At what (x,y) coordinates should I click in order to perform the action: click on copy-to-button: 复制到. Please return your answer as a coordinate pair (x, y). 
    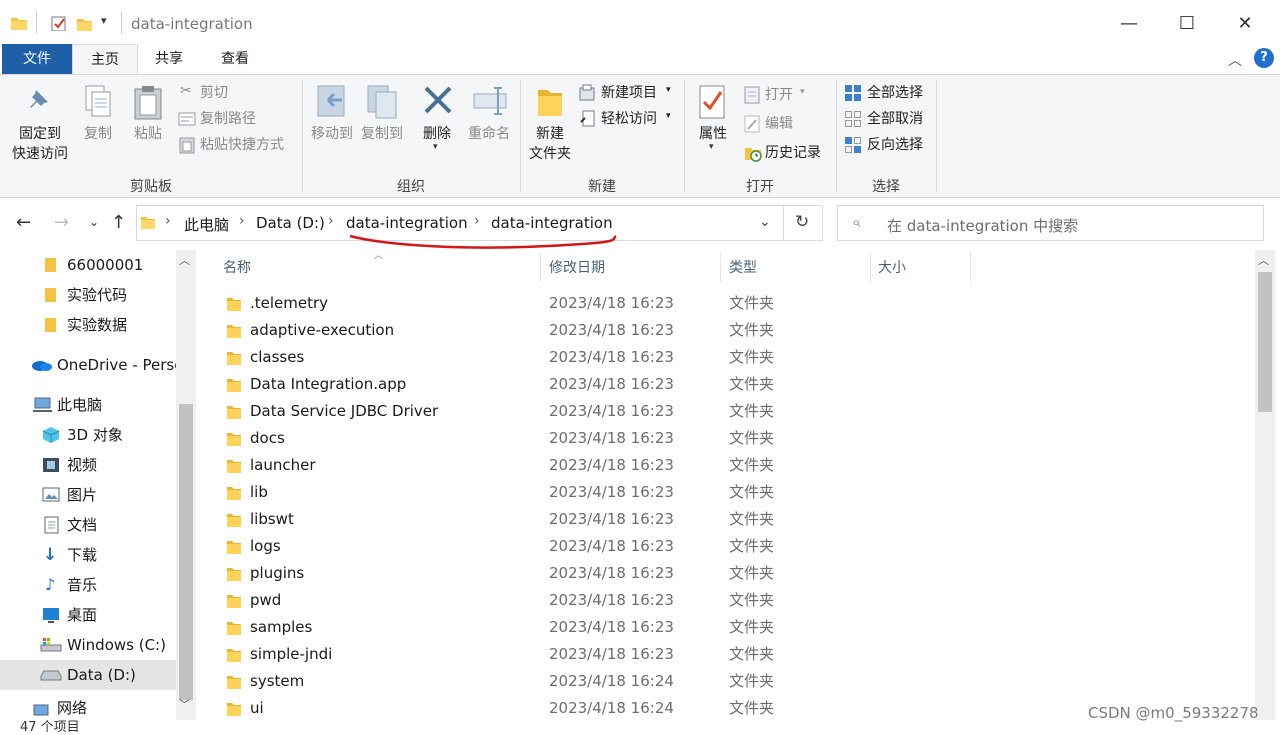
    Looking at the image, I should click on (382, 117).